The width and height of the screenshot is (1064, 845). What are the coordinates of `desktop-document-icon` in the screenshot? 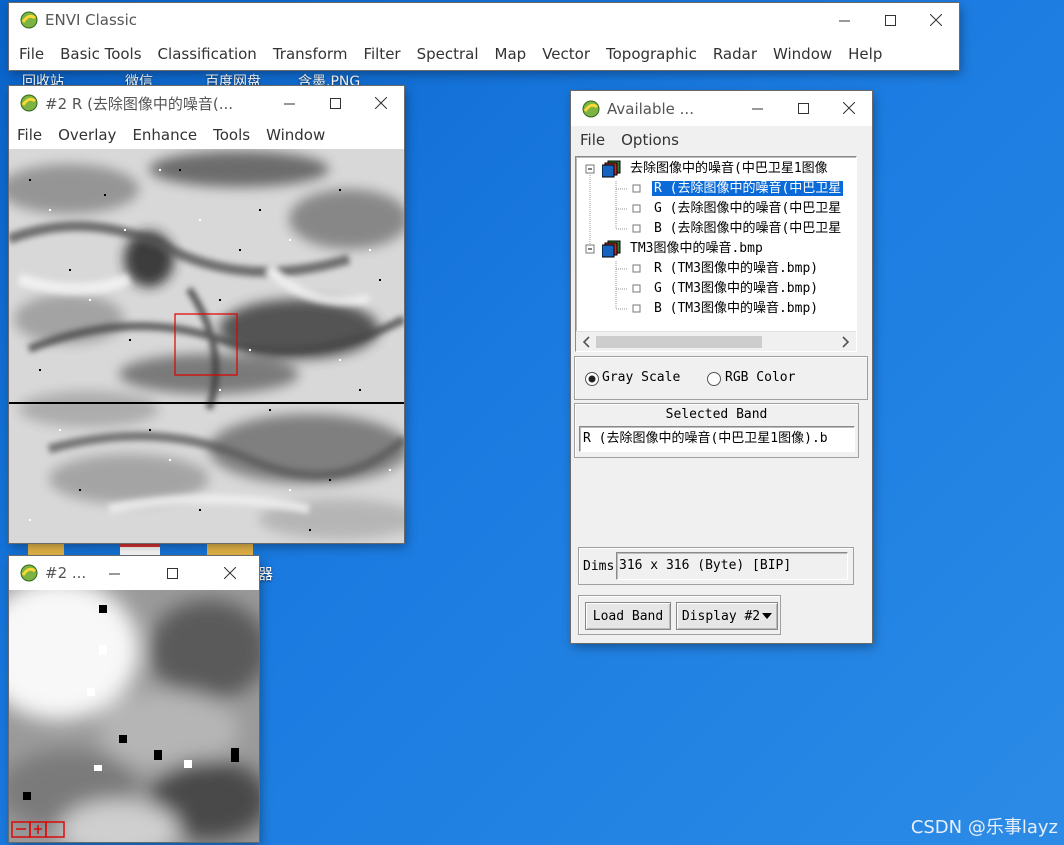 It's located at (140, 549).